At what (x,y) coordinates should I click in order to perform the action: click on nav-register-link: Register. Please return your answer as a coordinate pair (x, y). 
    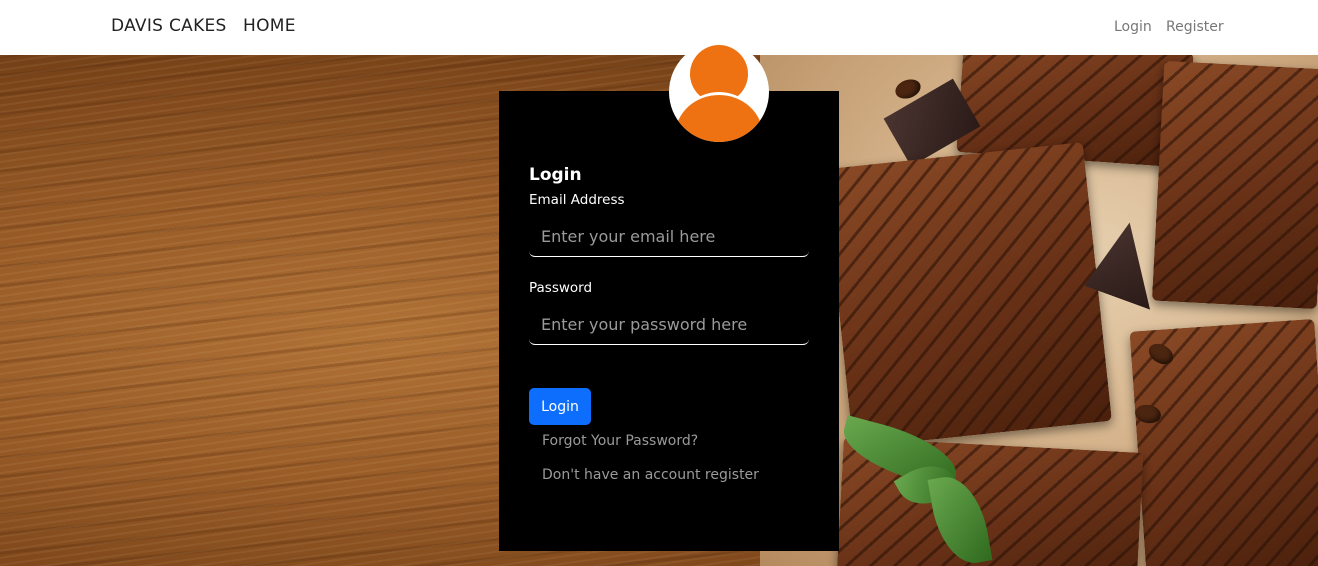
    Looking at the image, I should click on (1195, 27).